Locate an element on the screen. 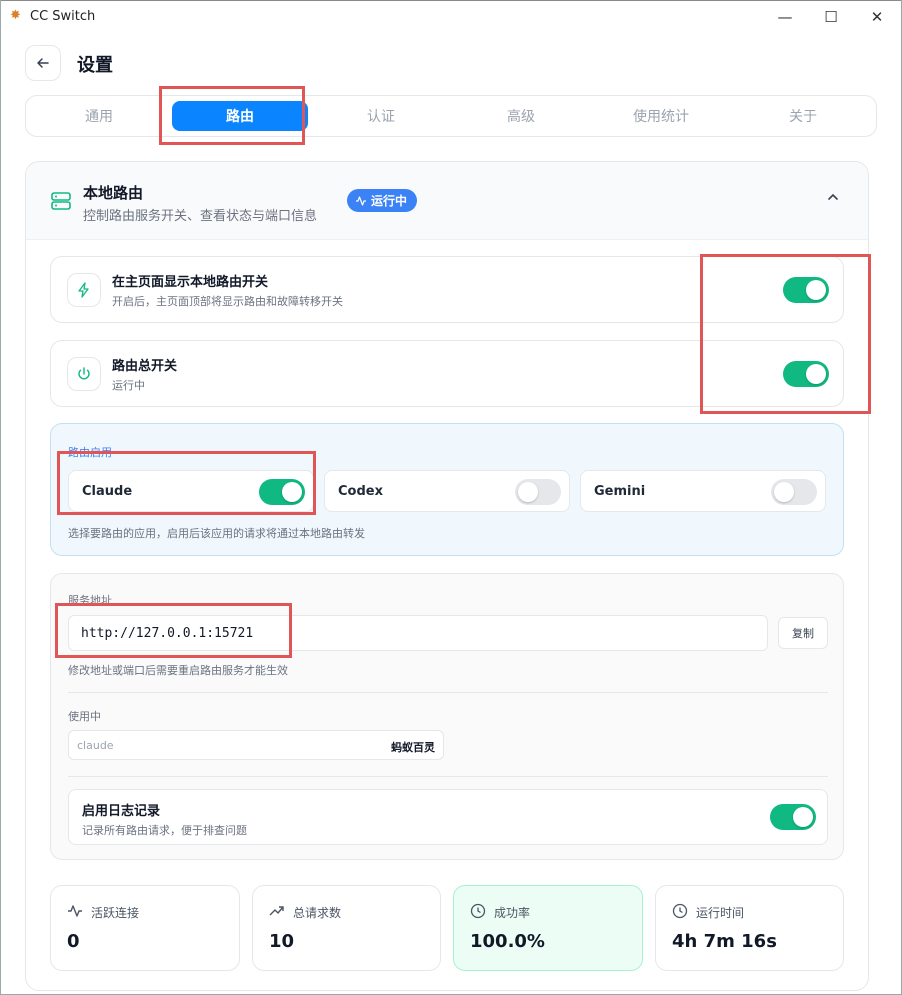 The width and height of the screenshot is (902, 995). service-address-input: http://127.0.0.1:15721 is located at coordinates (418, 633).